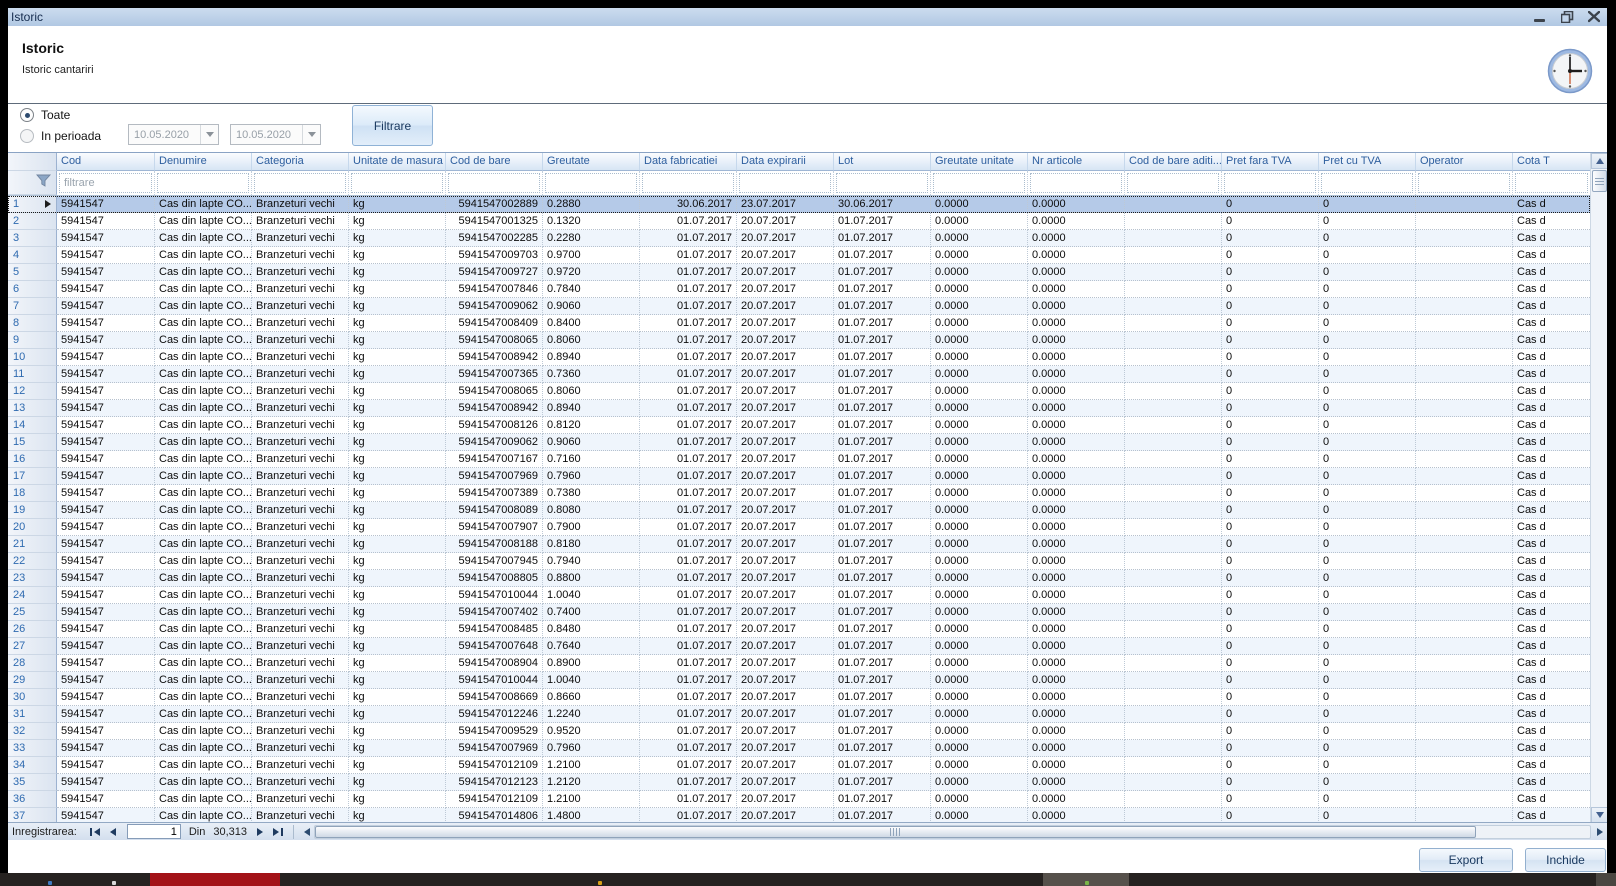  I want to click on date-from-picker: 10.05.2020, so click(173, 134).